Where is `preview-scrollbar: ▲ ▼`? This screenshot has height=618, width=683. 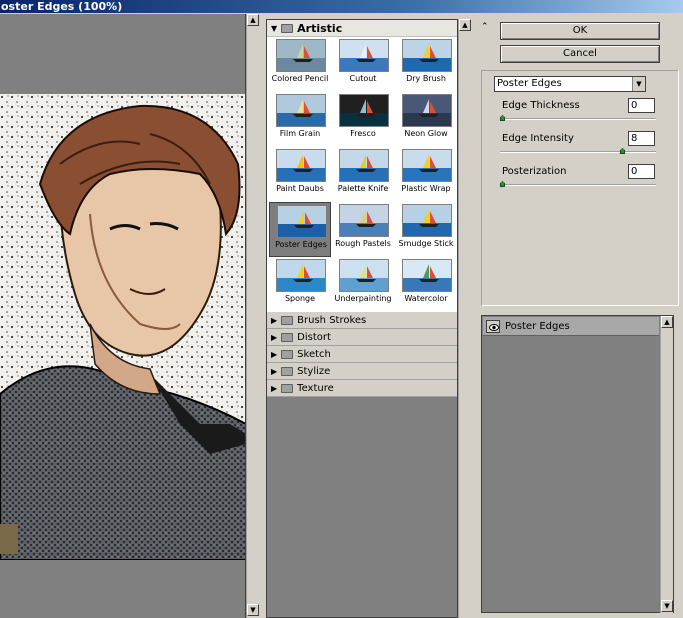
preview-scrollbar: ▲ ▼ is located at coordinates (252, 316).